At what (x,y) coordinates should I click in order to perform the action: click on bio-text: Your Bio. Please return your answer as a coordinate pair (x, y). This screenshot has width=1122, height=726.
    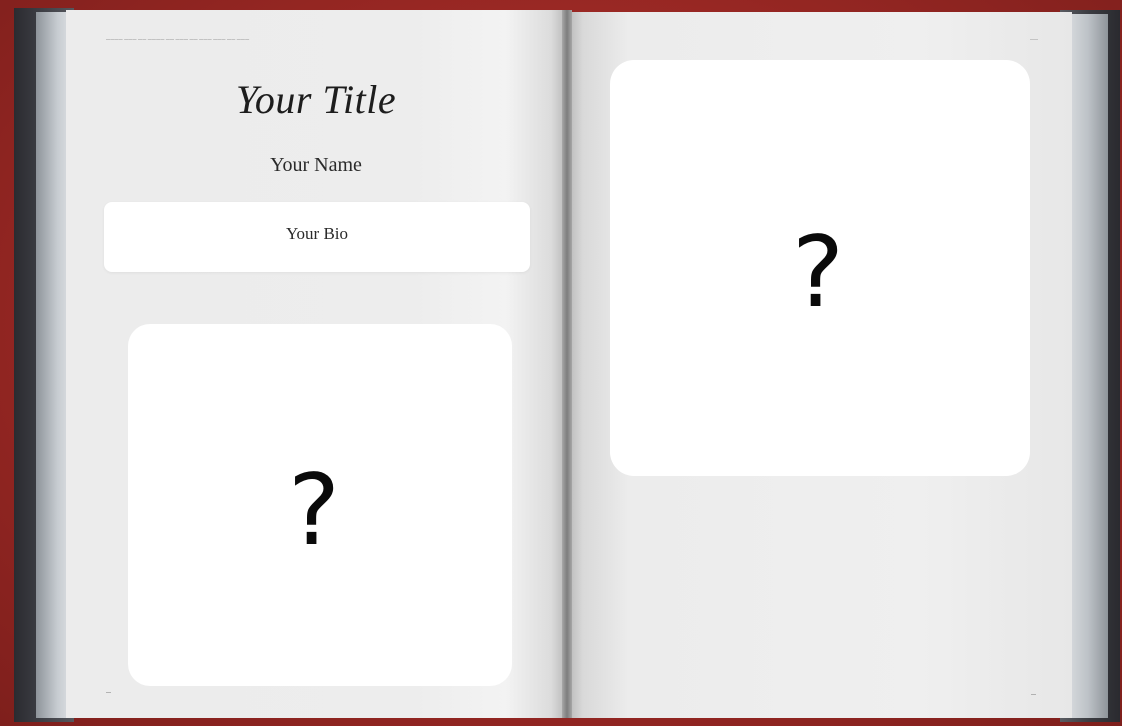
    Looking at the image, I should click on (317, 233).